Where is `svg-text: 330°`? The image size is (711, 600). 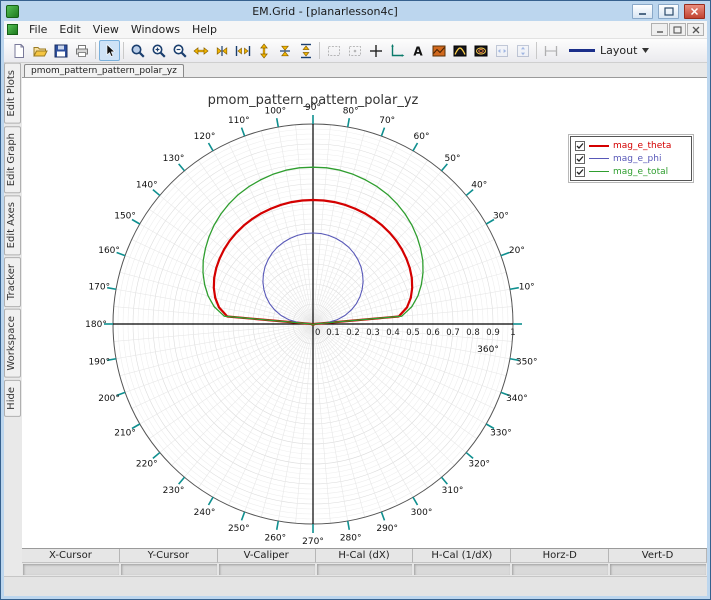 svg-text: 330° is located at coordinates (501, 434).